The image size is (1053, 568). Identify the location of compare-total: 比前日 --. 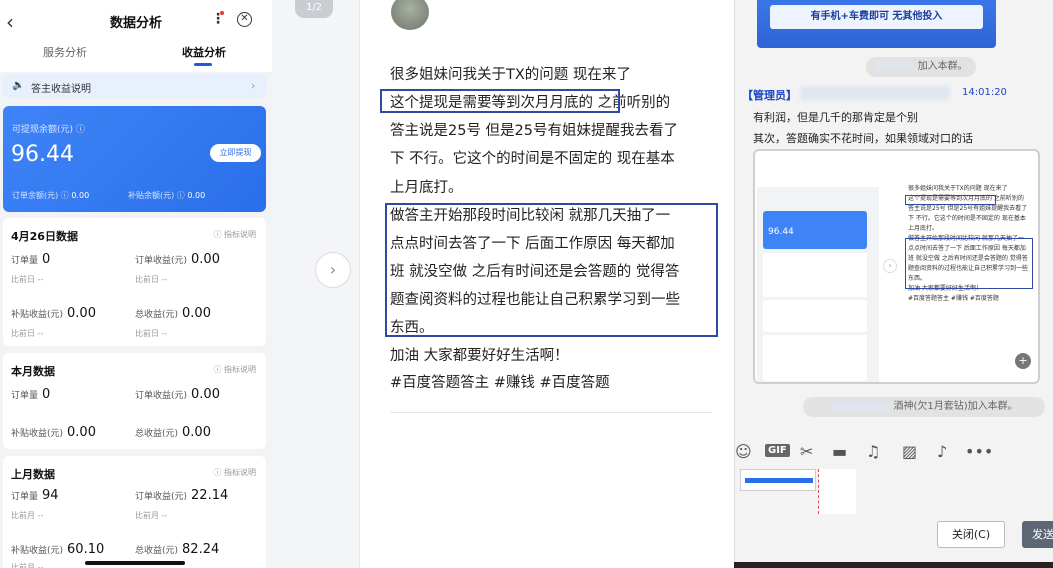
(151, 333).